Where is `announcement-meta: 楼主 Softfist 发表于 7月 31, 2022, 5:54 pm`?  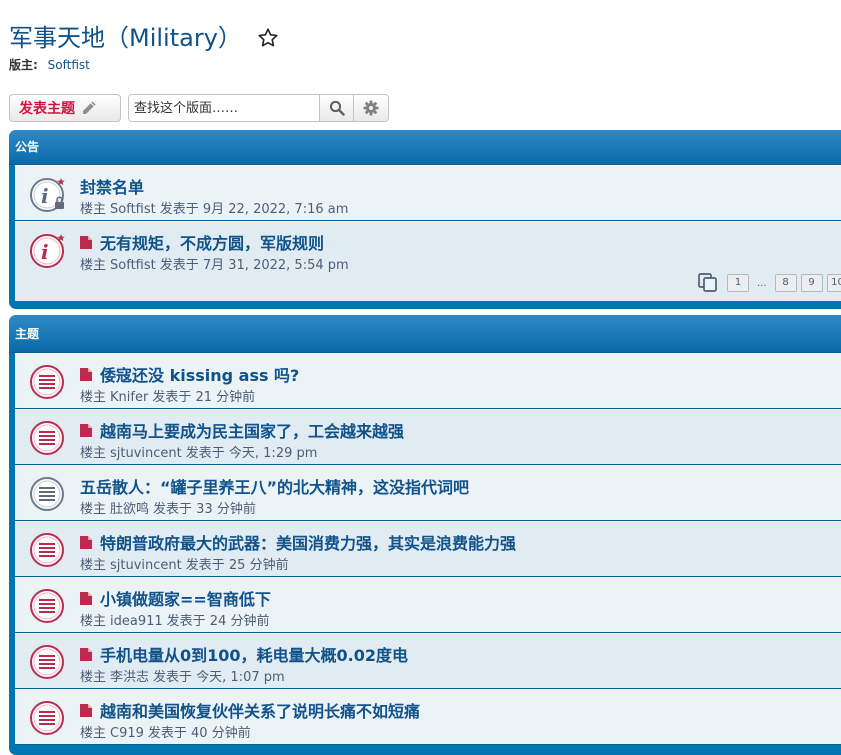 announcement-meta: 楼主 Softfist 发表于 7月 31, 2022, 5:54 pm is located at coordinates (214, 265).